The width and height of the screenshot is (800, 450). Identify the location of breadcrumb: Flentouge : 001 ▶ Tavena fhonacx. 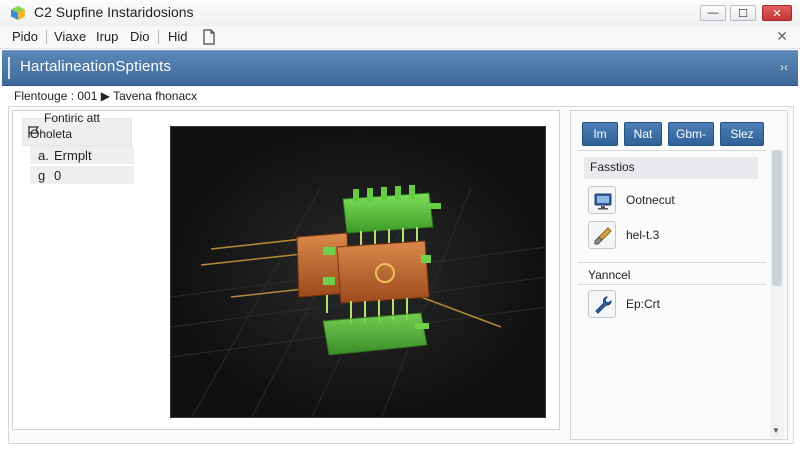
(400, 96).